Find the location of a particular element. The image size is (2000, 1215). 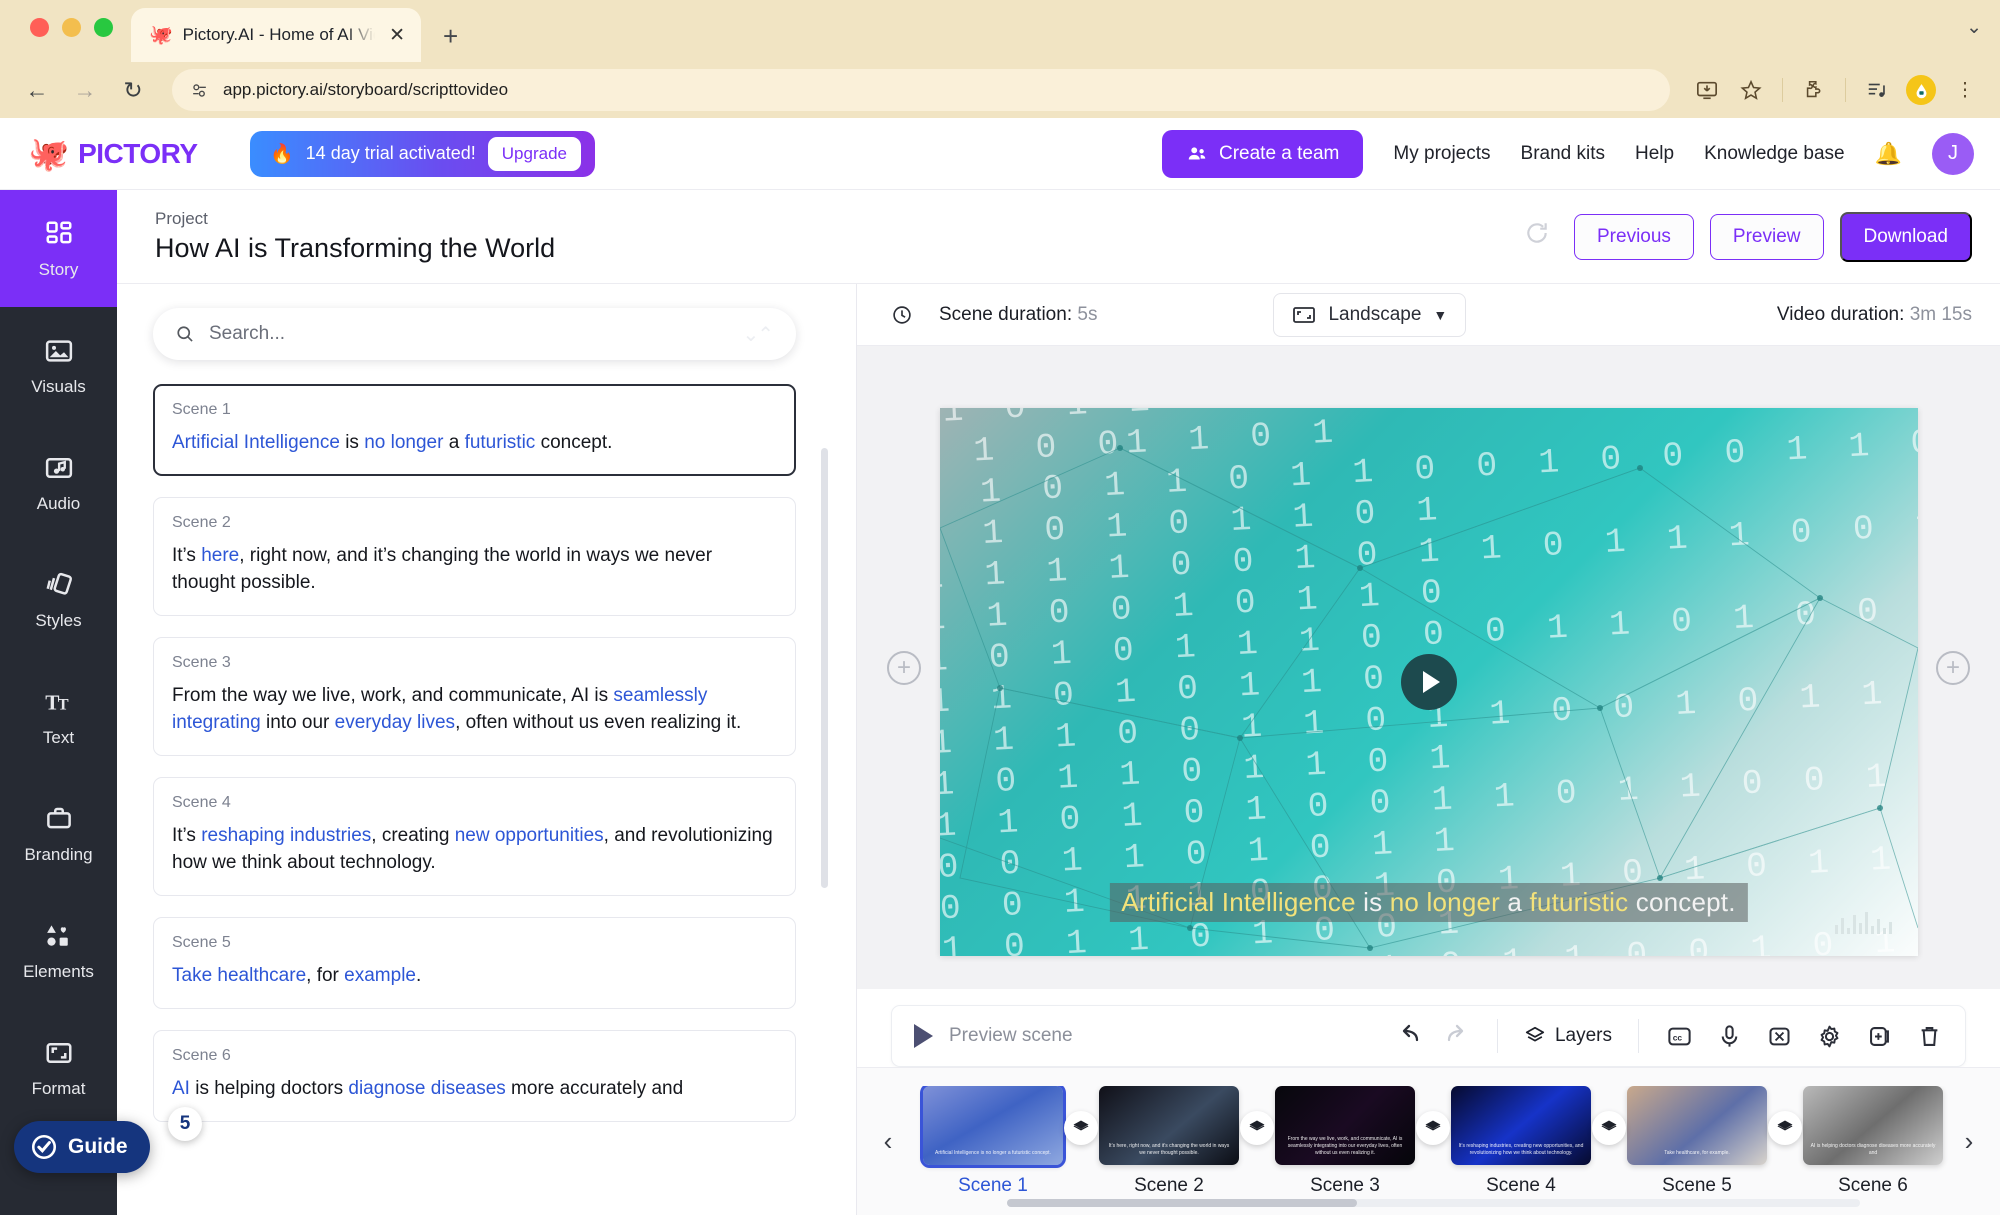

aspect-ratio-select: Landscape ▼ is located at coordinates (1370, 314).